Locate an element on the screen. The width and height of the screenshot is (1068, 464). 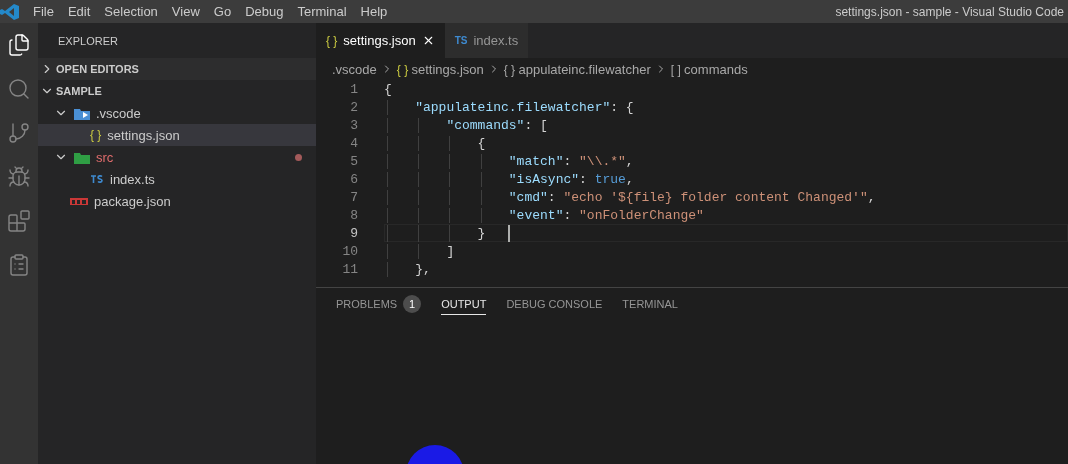
breadcrumb-item: [ ] commands is located at coordinates (709, 69).